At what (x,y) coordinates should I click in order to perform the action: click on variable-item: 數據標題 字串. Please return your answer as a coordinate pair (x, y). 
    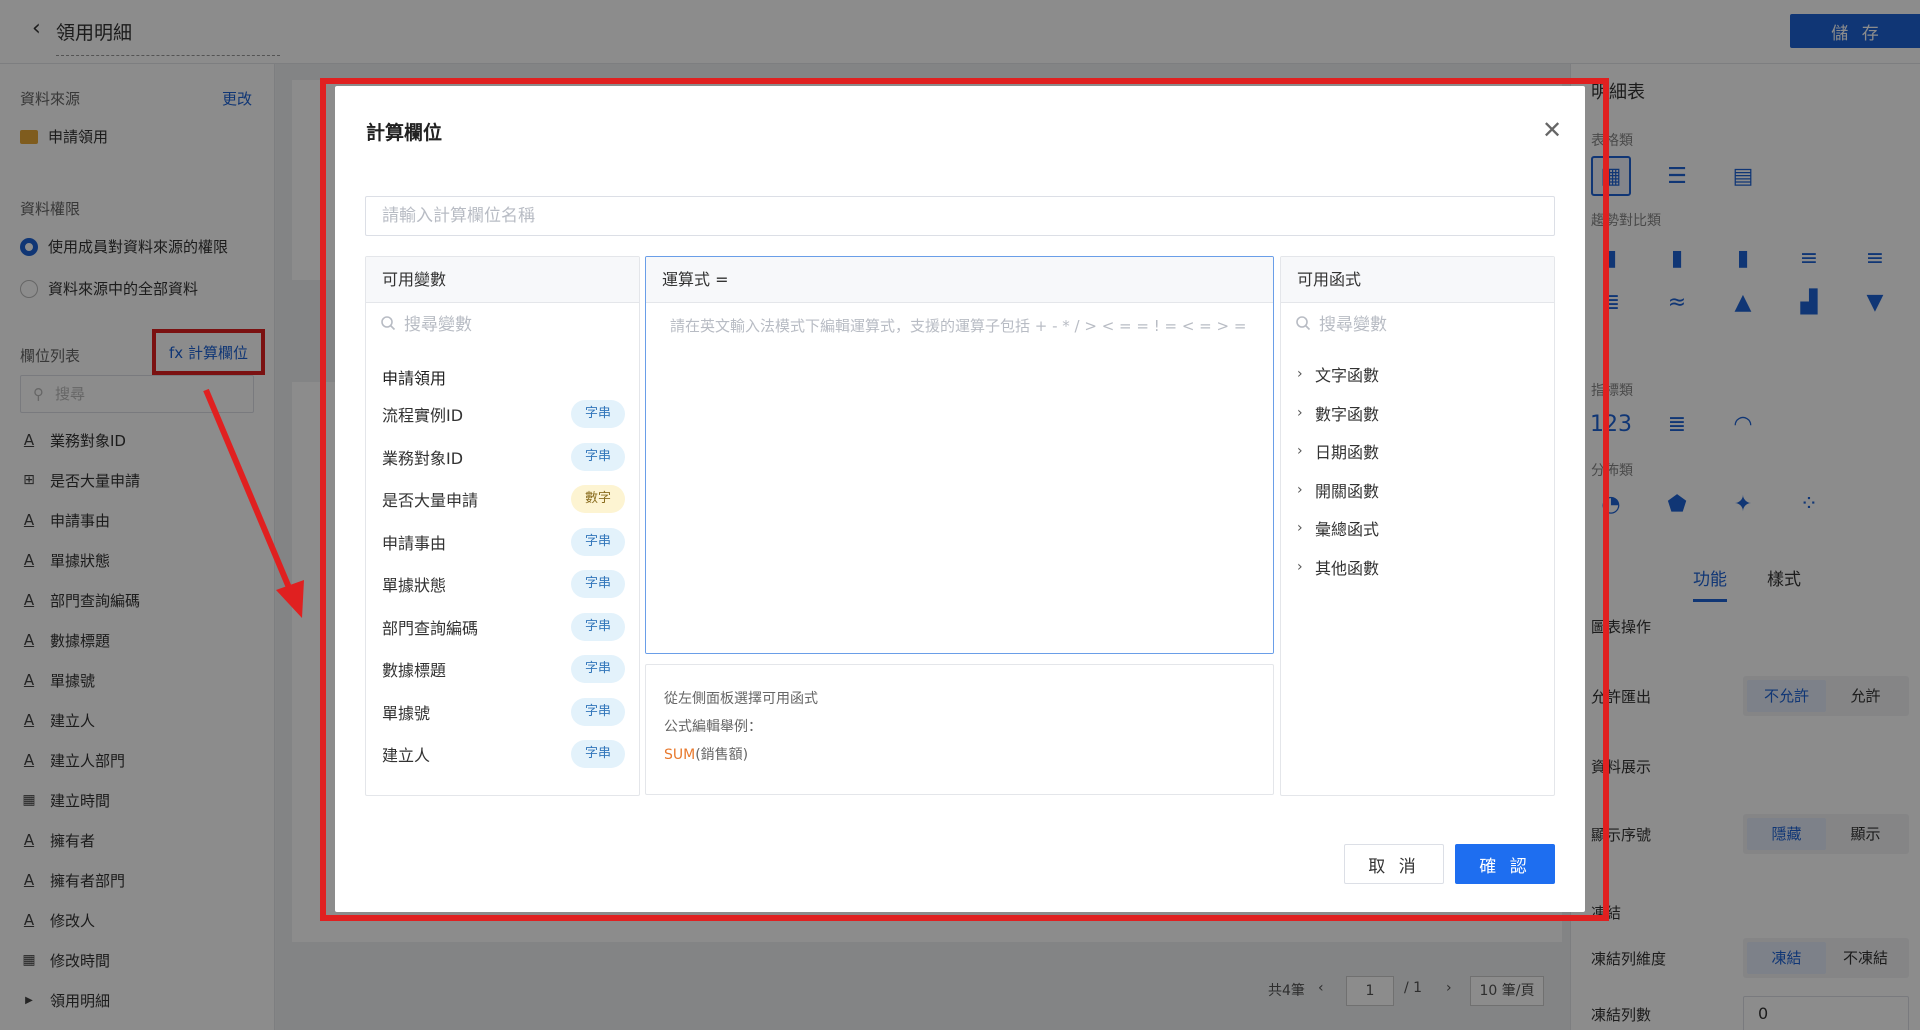
    Looking at the image, I should click on (502, 669).